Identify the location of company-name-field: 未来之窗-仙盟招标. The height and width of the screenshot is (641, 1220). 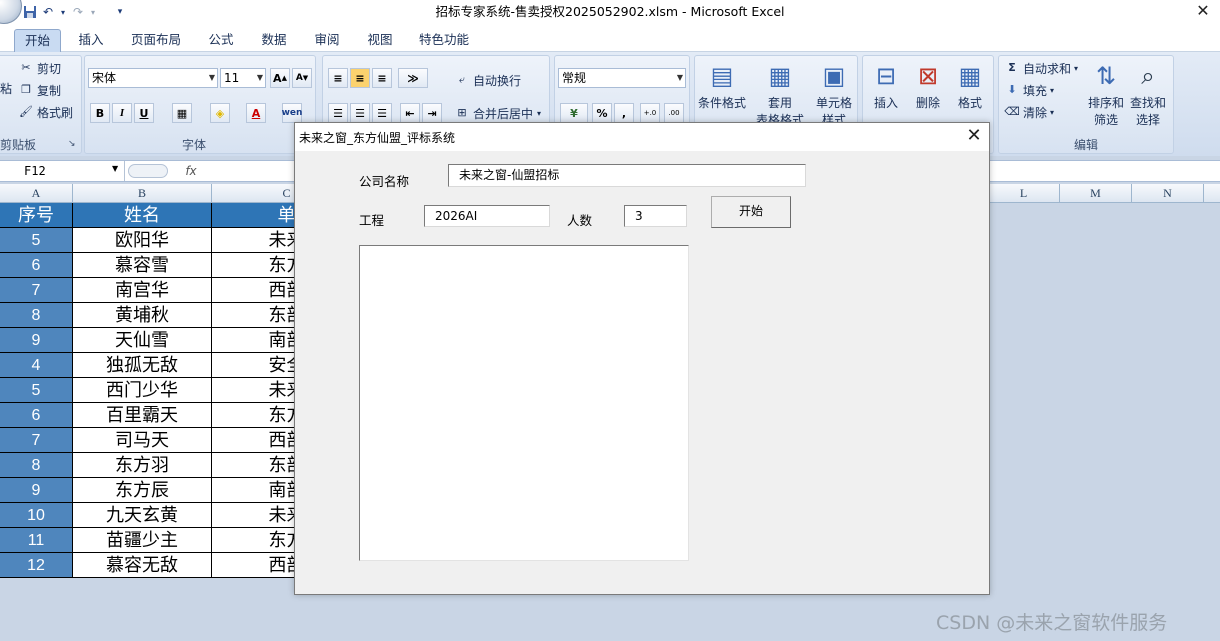
(627, 175).